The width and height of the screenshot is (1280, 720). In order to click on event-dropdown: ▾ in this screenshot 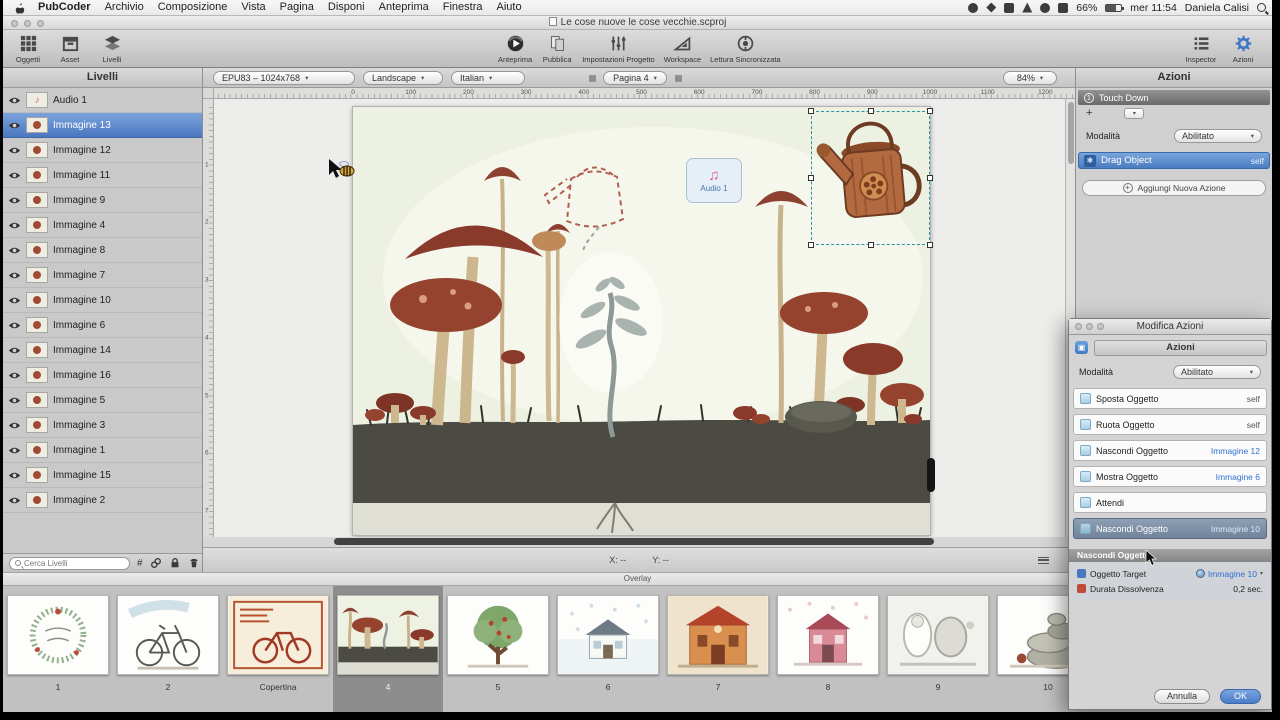, I will do `click(1134, 113)`.